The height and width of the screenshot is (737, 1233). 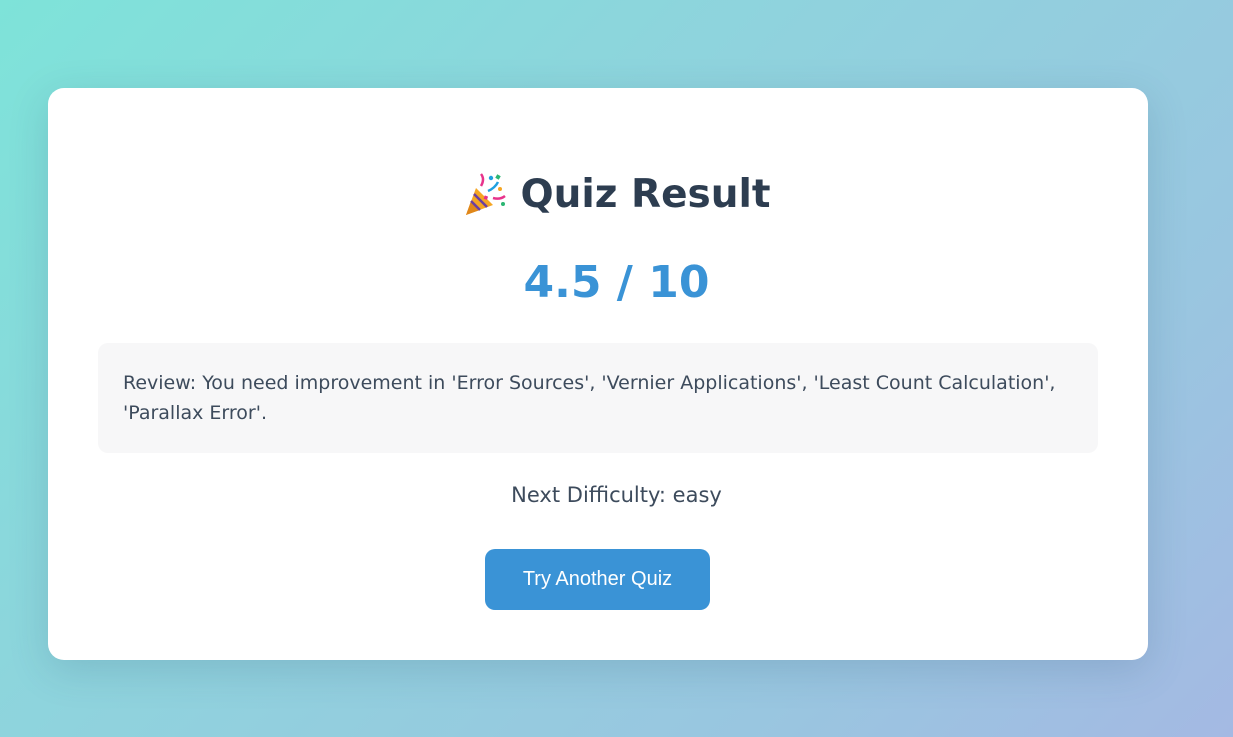 I want to click on party-popper-icon, so click(x=485, y=195).